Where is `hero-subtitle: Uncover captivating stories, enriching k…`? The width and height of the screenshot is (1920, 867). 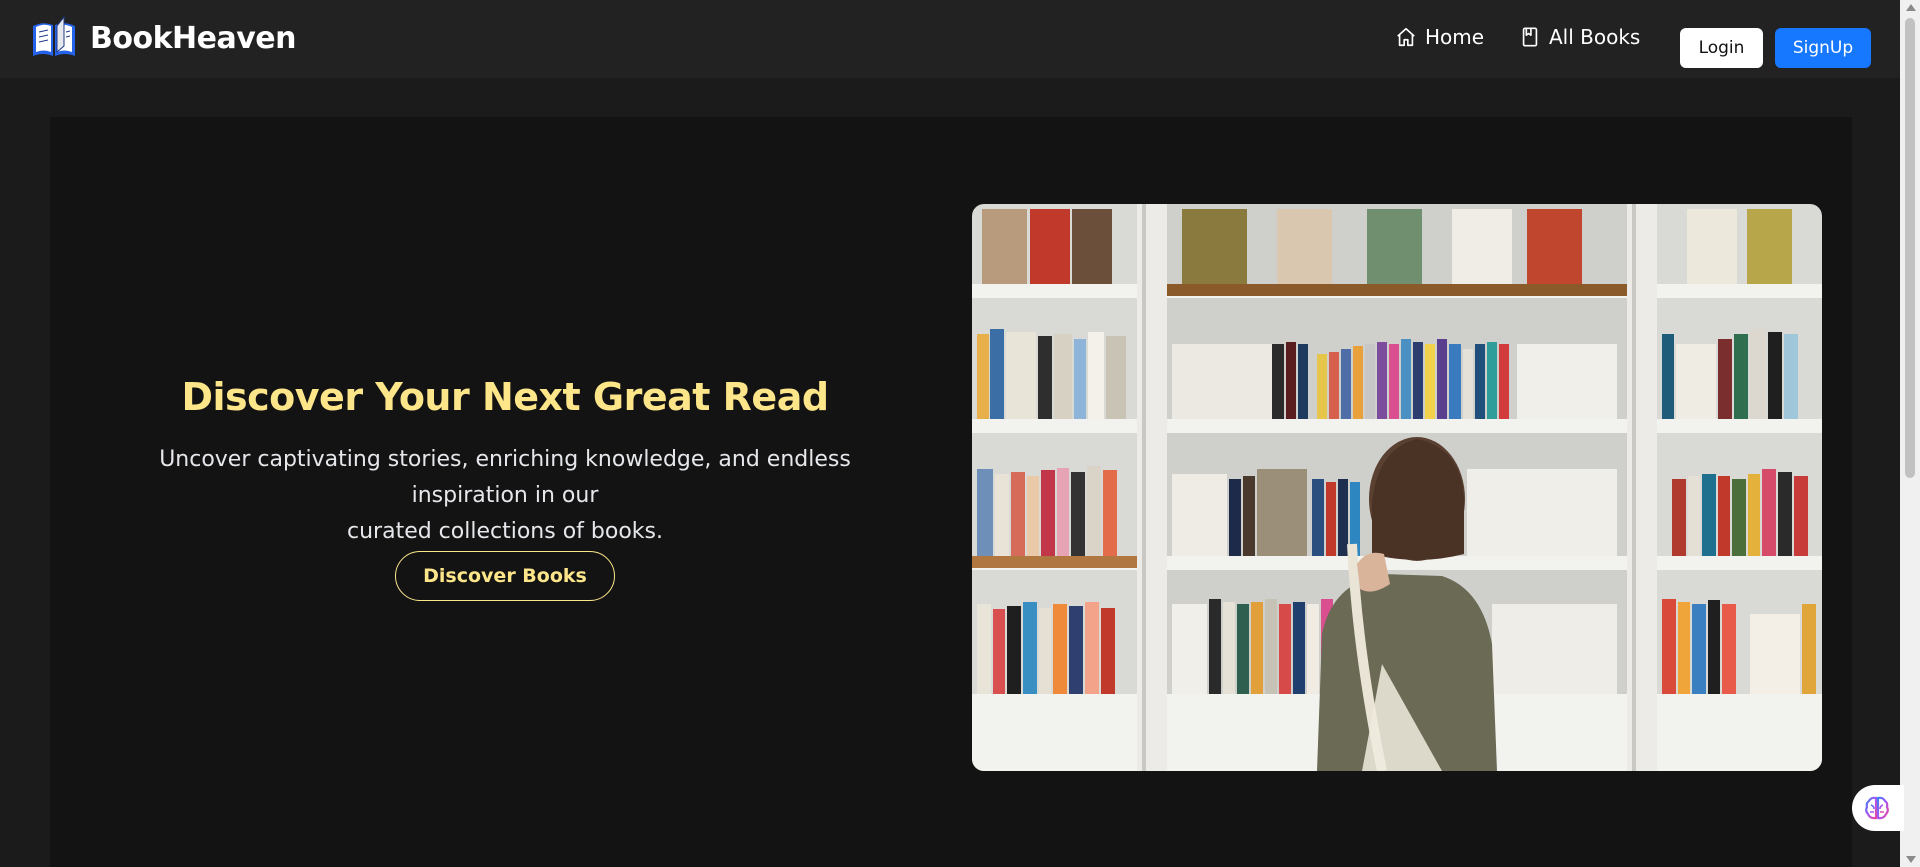 hero-subtitle: Uncover captivating stories, enriching k… is located at coordinates (505, 496).